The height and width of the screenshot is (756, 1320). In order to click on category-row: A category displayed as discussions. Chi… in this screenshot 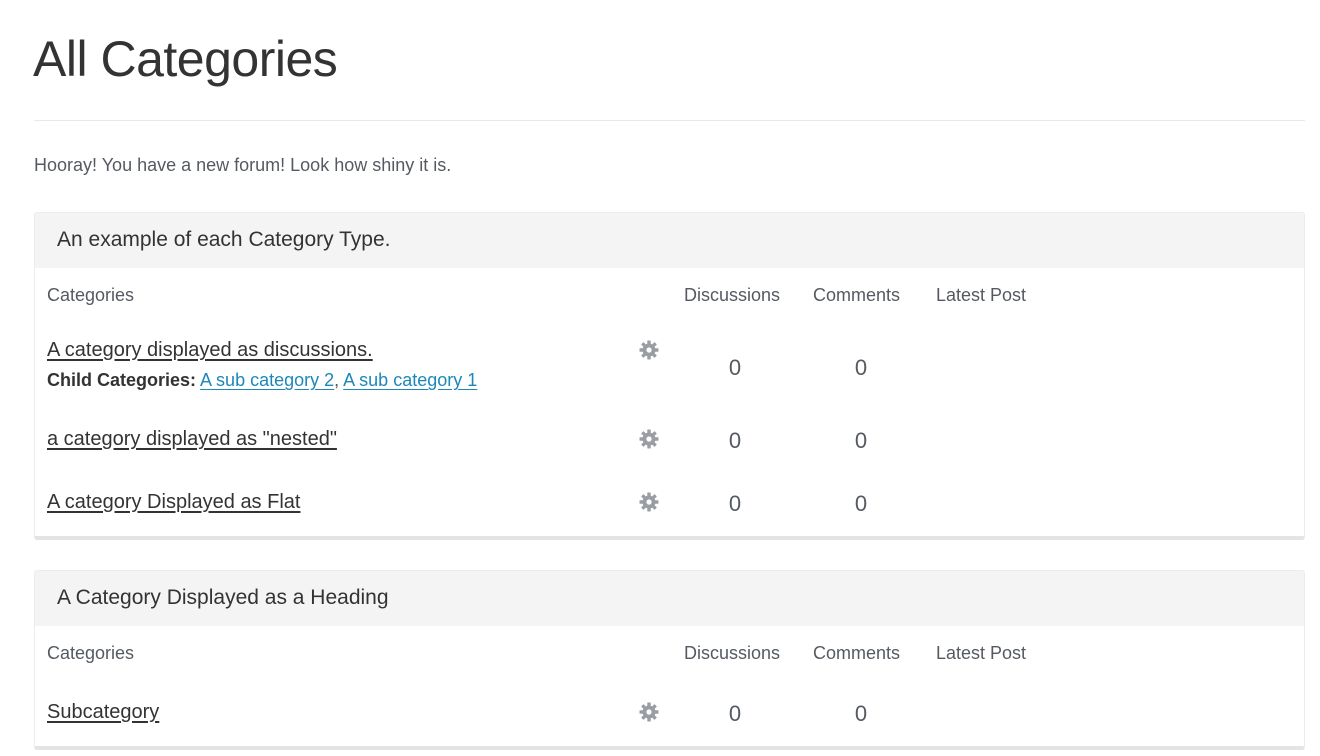, I will do `click(669, 368)`.